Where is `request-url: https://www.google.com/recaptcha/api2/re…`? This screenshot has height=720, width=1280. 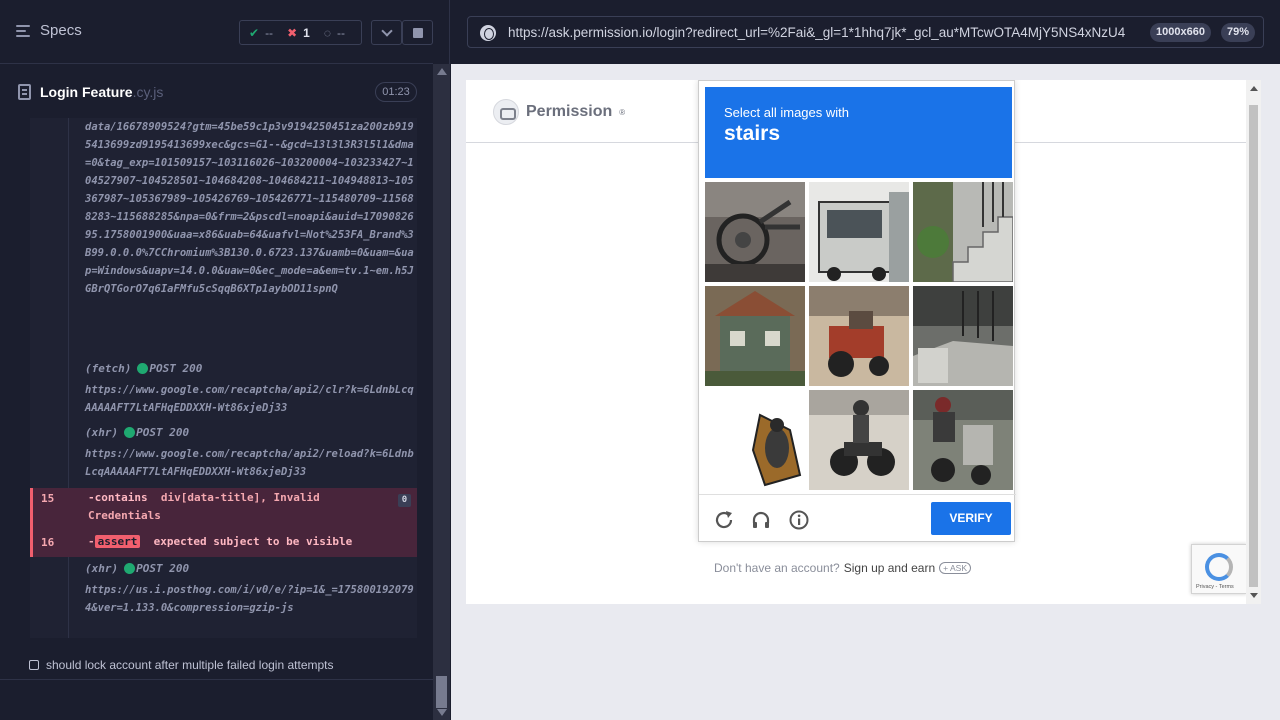
request-url: https://www.google.com/recaptcha/api2/re… is located at coordinates (250, 463).